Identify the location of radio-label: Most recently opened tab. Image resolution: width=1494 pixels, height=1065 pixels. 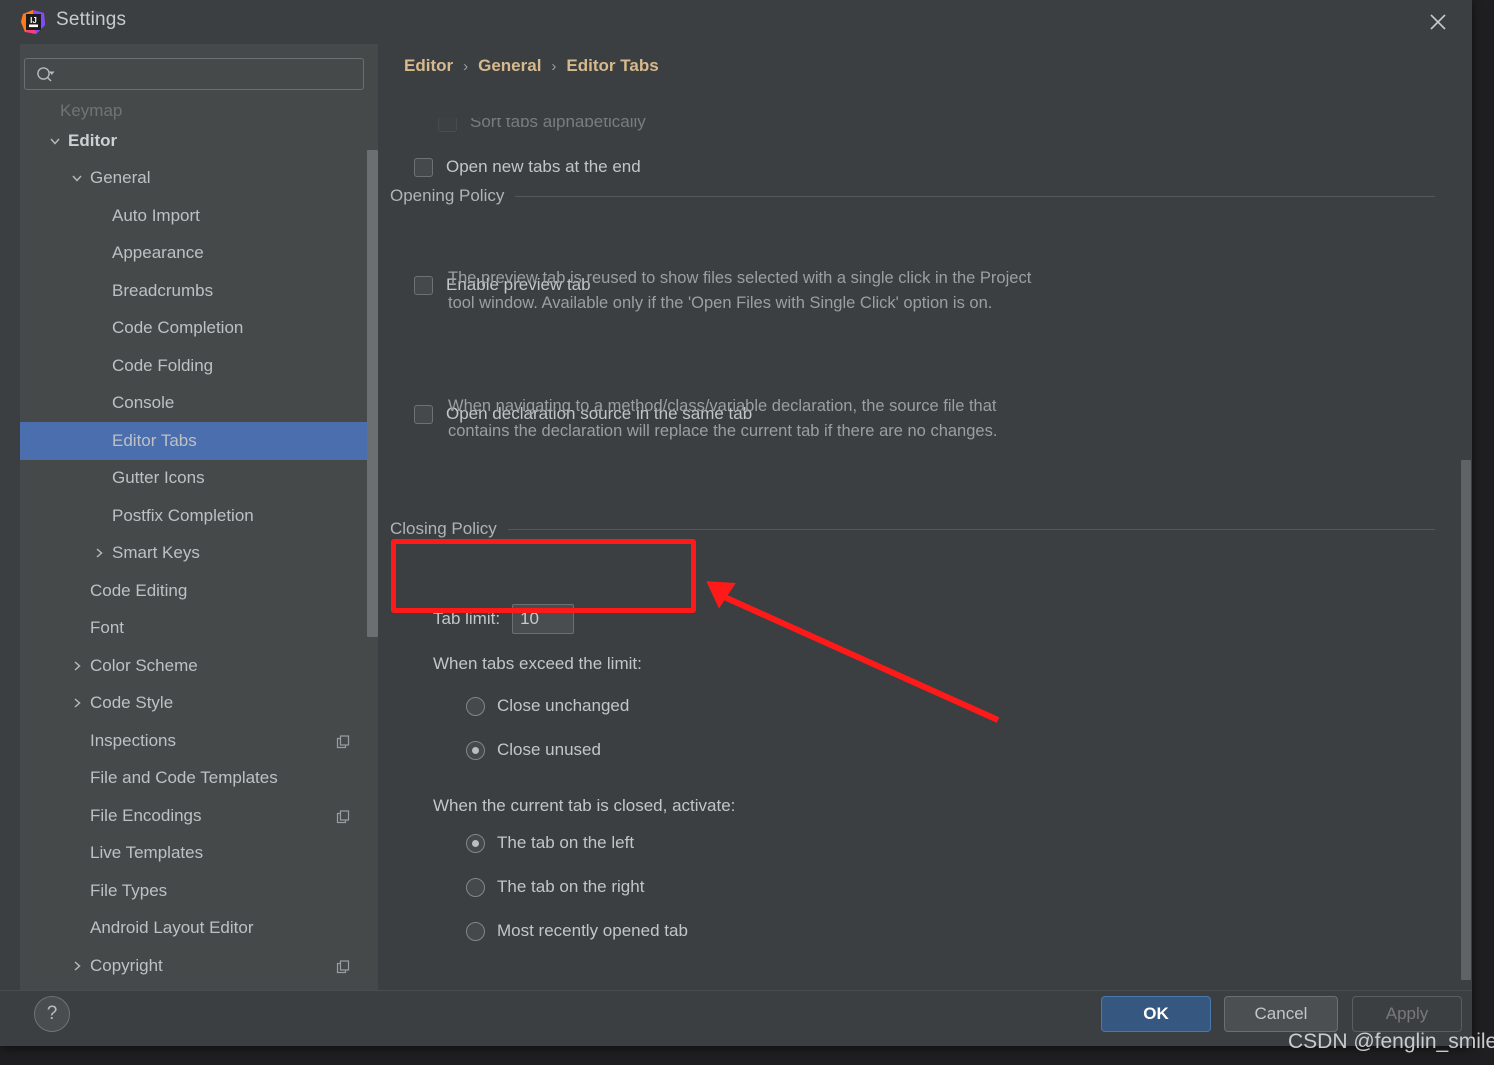
(592, 930).